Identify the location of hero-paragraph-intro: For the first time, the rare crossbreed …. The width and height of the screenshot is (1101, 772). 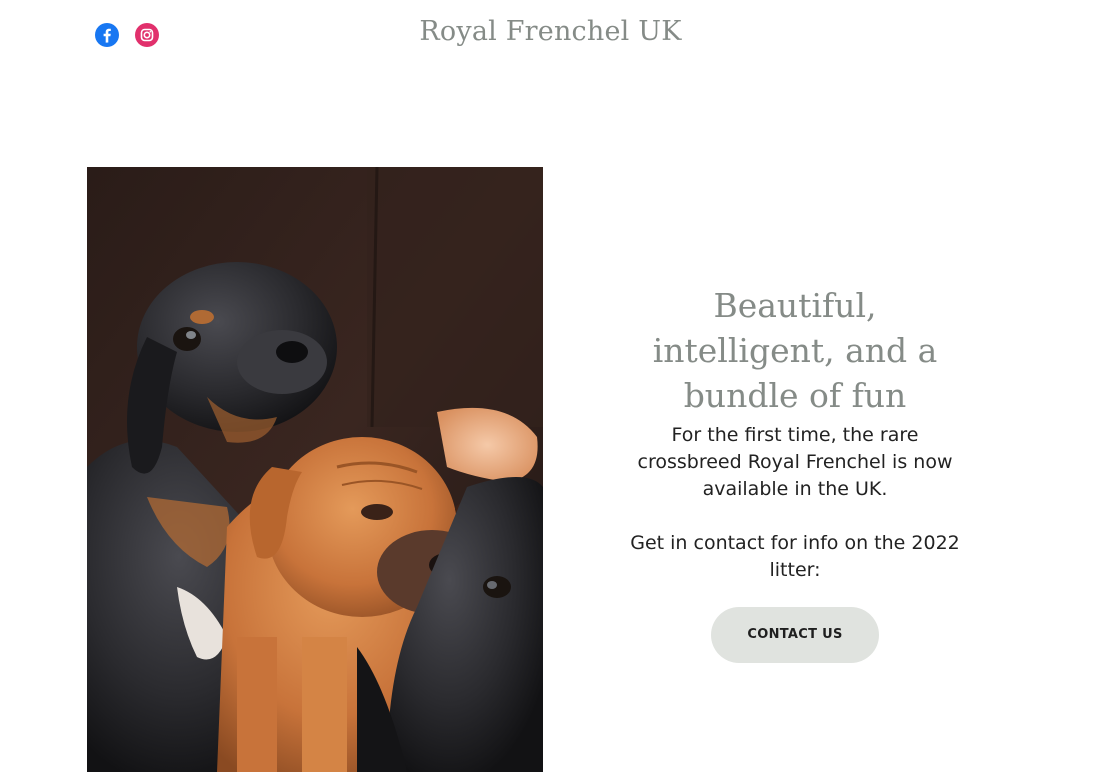
(795, 462).